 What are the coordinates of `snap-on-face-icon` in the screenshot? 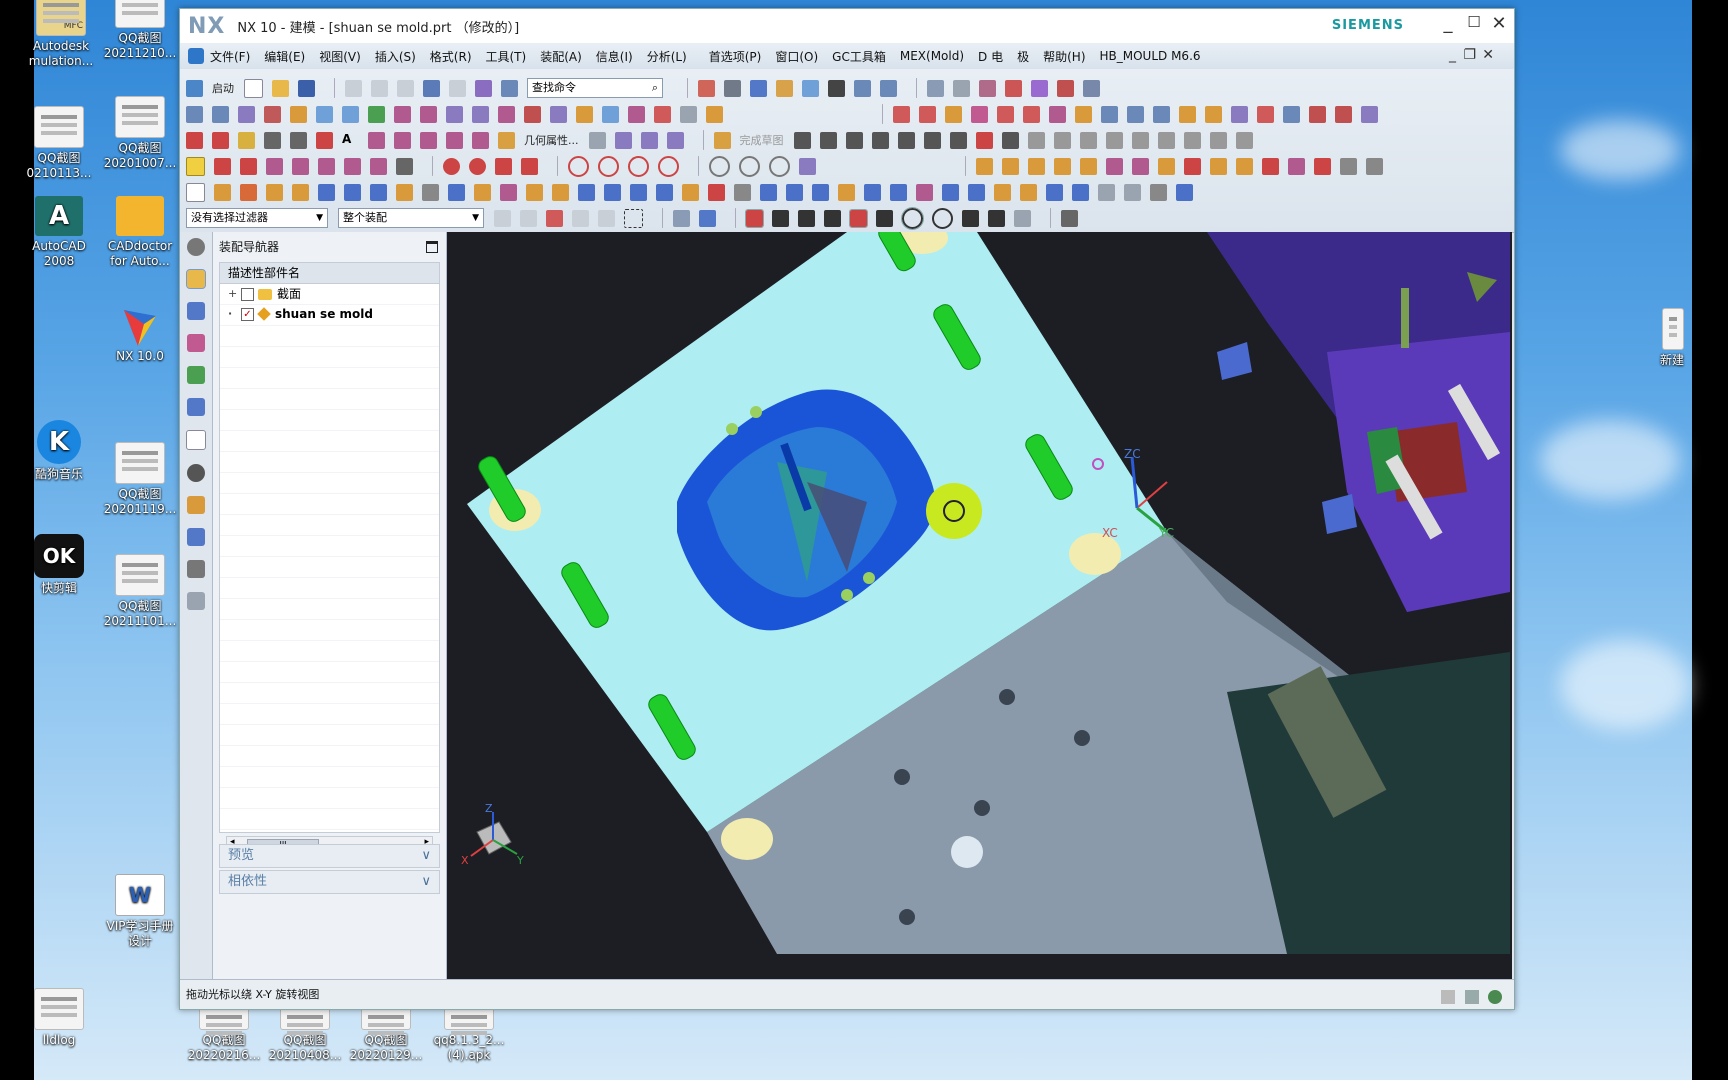 It's located at (1022, 218).